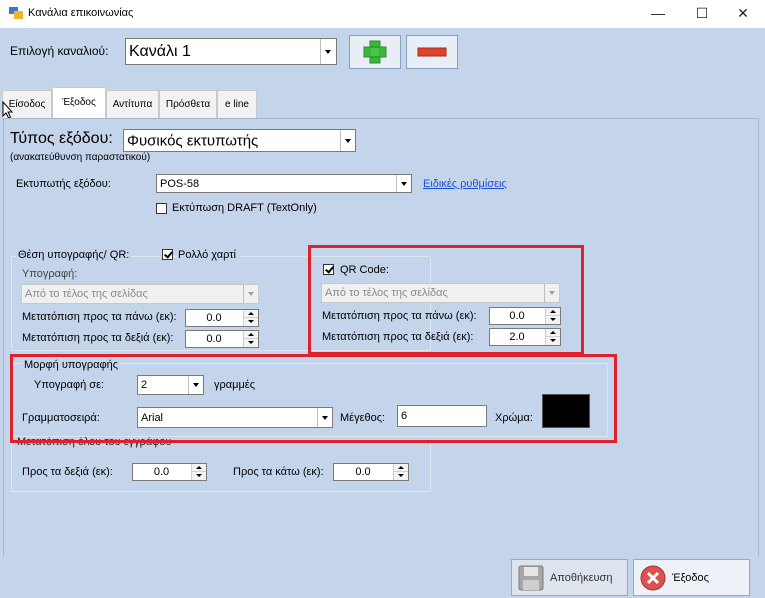 Image resolution: width=765 pixels, height=598 pixels. What do you see at coordinates (691, 577) in the screenshot?
I see `exit-button: Έξοδος` at bounding box center [691, 577].